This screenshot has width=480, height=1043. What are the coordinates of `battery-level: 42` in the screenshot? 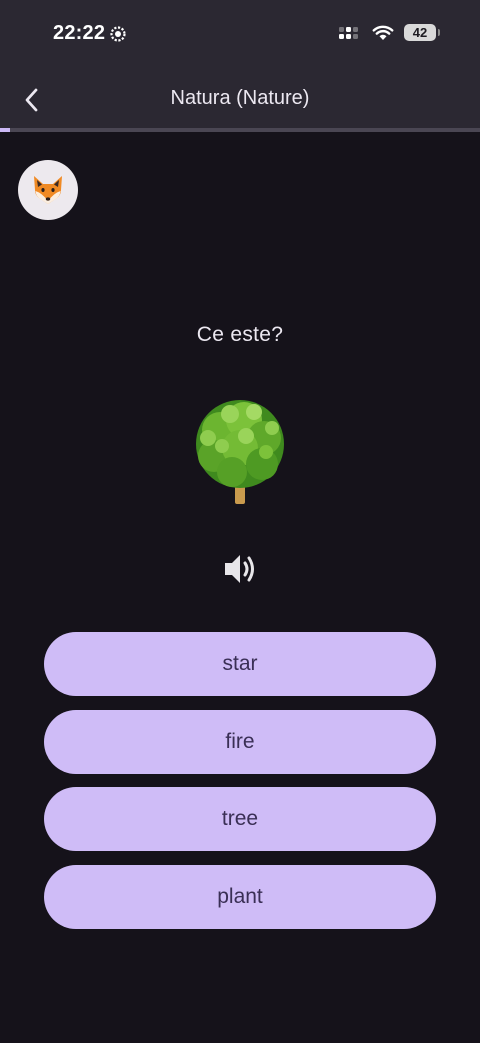 It's located at (420, 32).